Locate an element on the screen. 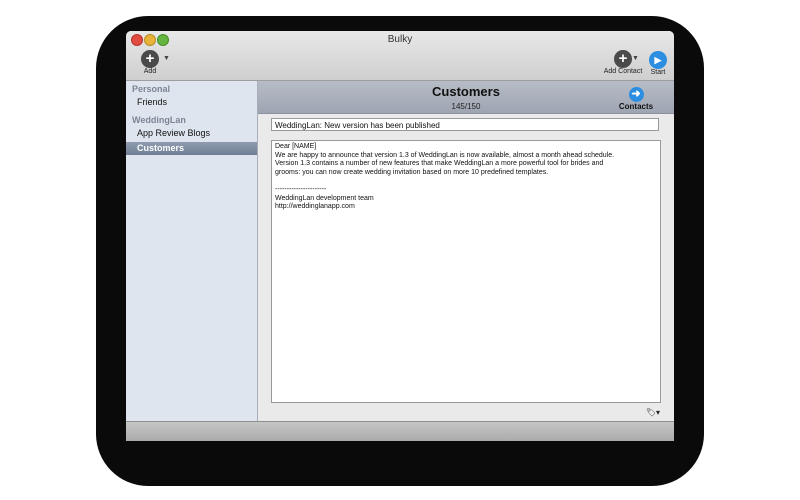  tag-menu-icon: 🏷▾ is located at coordinates (653, 412).